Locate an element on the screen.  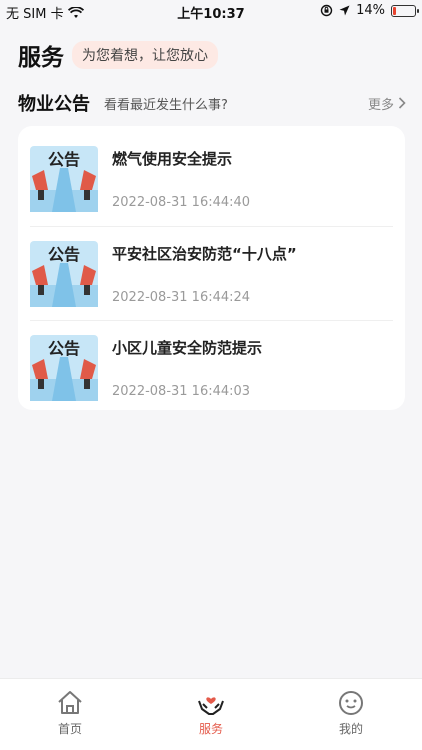
notice-time: 2022-08-31 16:44:03 is located at coordinates (181, 391).